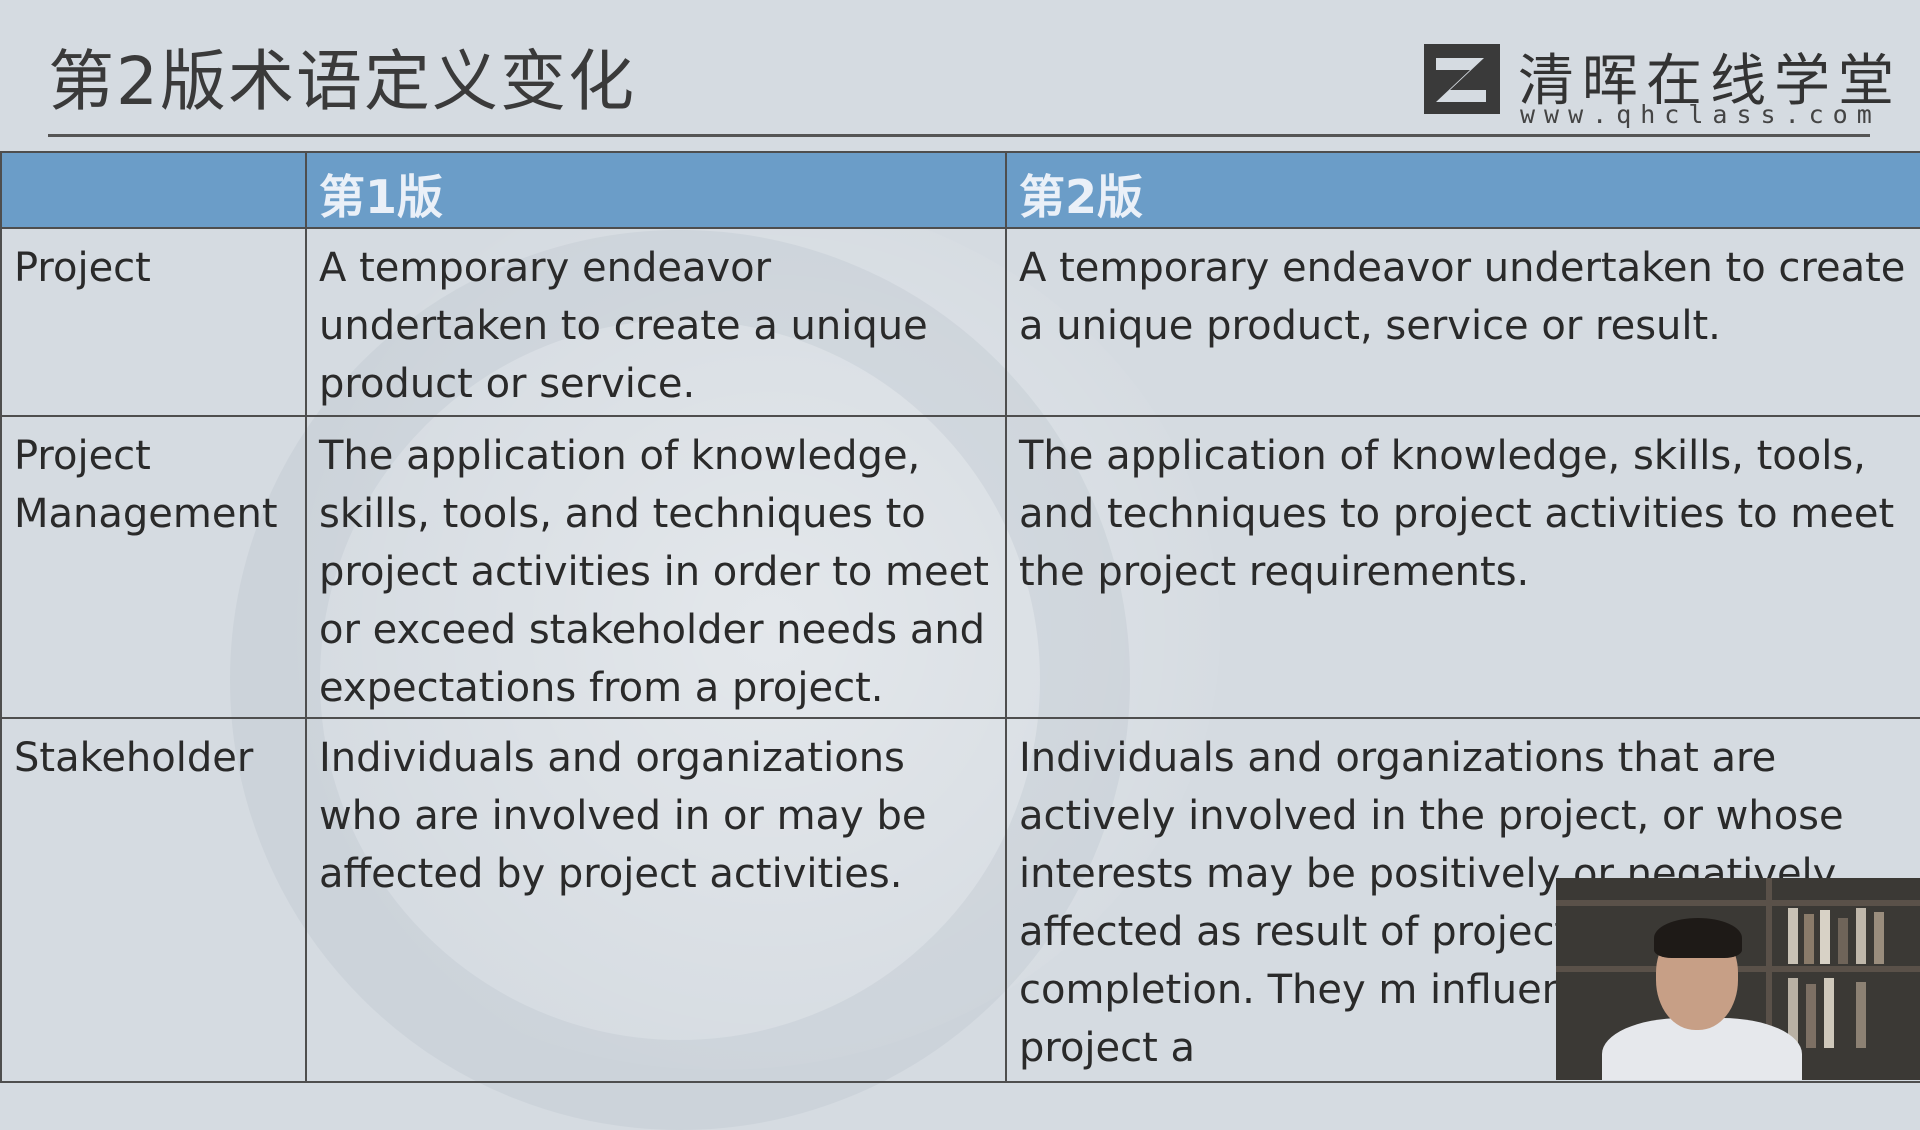  What do you see at coordinates (1698, 938) in the screenshot?
I see `presenter-hair` at bounding box center [1698, 938].